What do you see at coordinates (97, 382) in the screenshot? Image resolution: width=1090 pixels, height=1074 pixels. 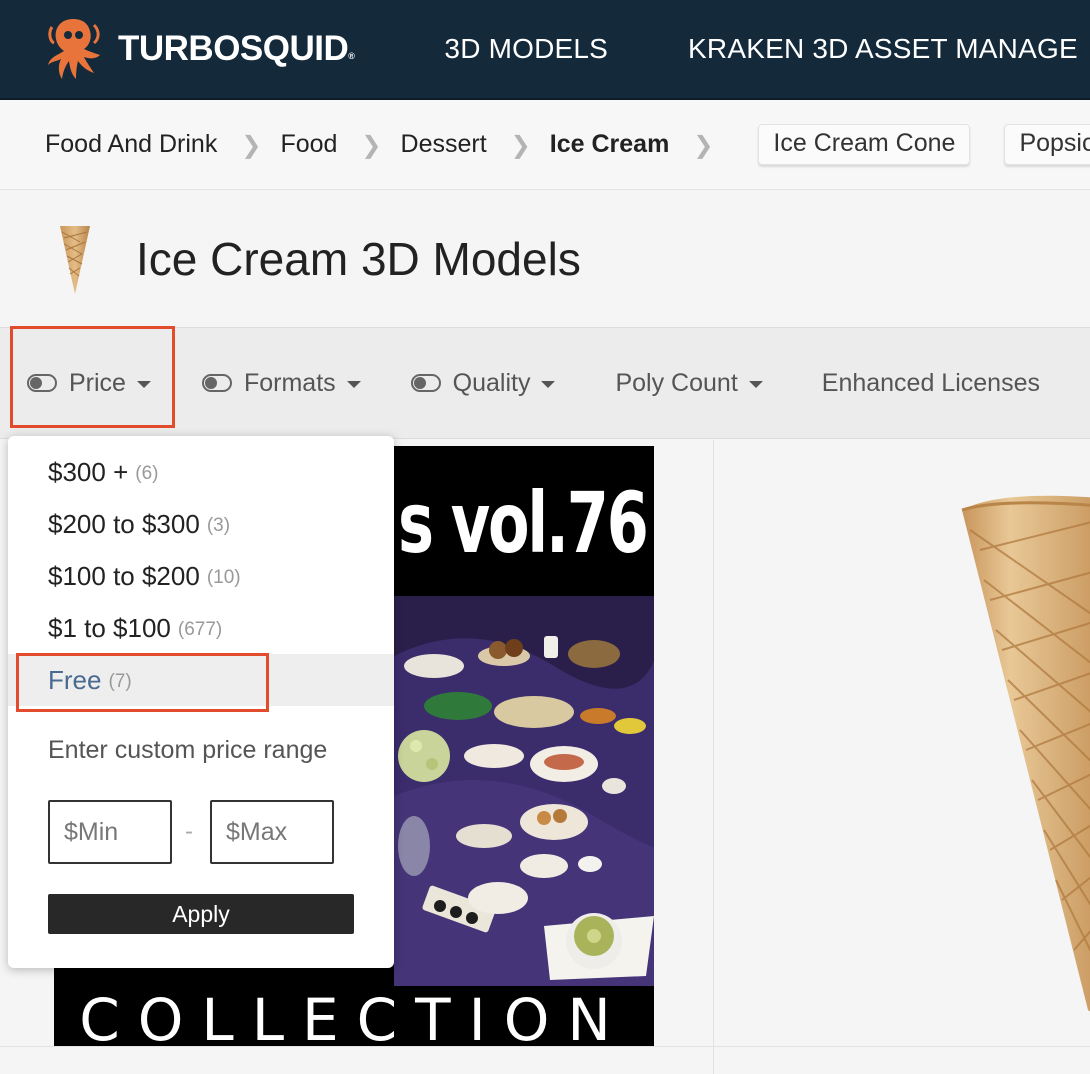 I see `filter-price-label: Price` at bounding box center [97, 382].